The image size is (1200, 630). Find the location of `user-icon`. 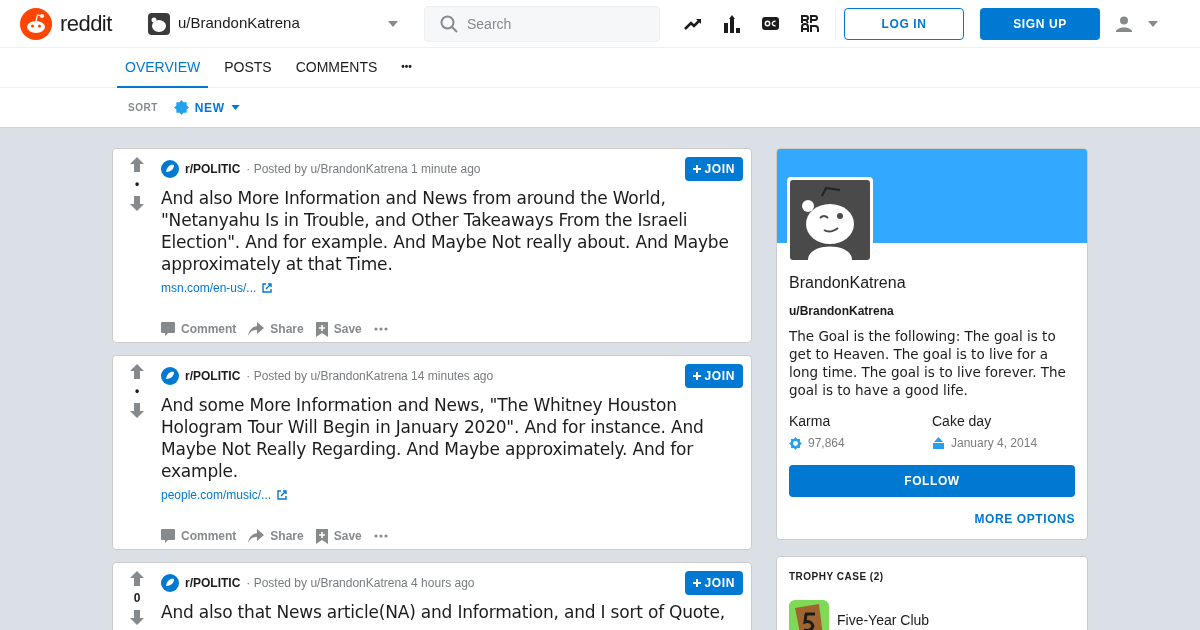

user-icon is located at coordinates (1124, 23).